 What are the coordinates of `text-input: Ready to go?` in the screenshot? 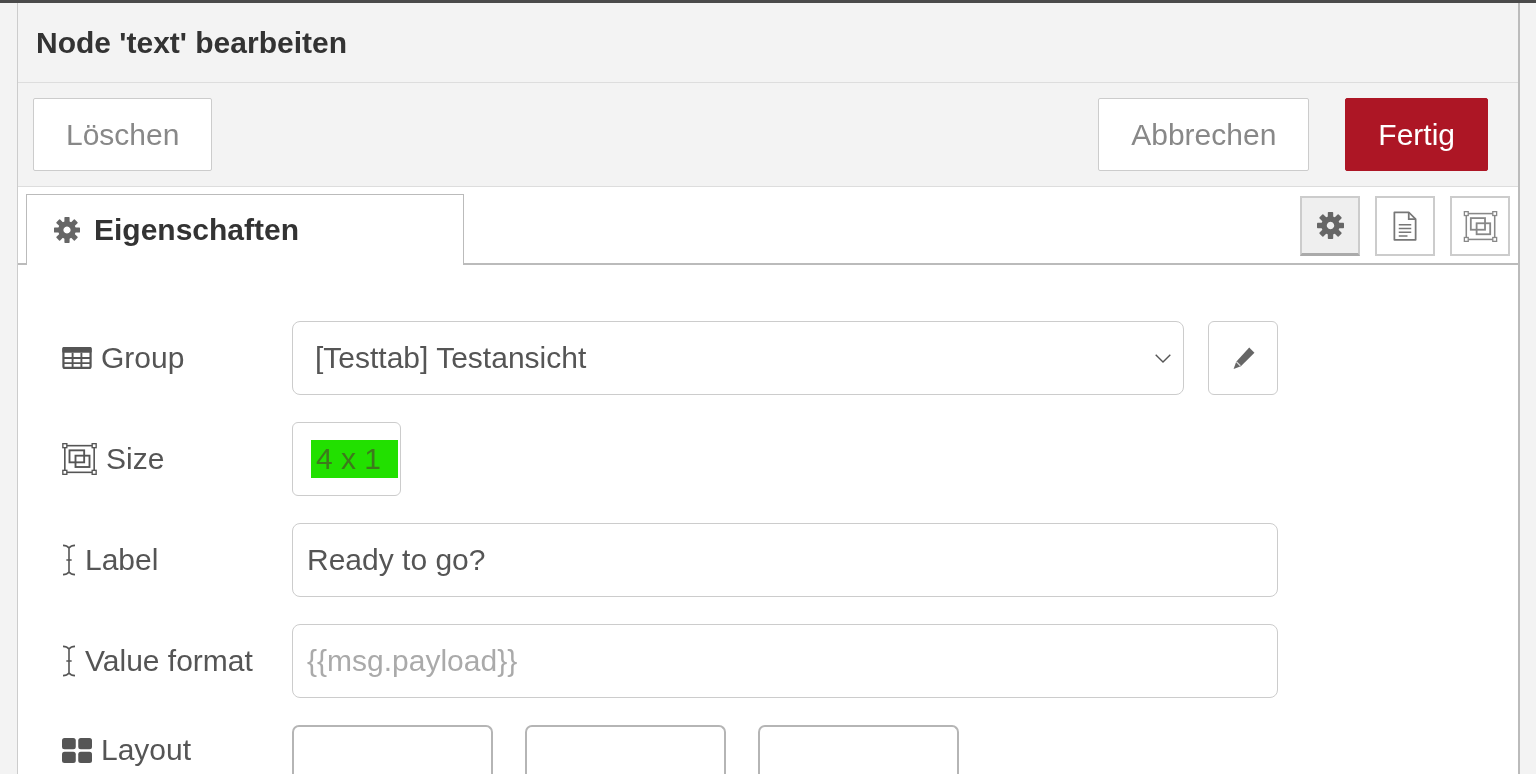 It's located at (785, 560).